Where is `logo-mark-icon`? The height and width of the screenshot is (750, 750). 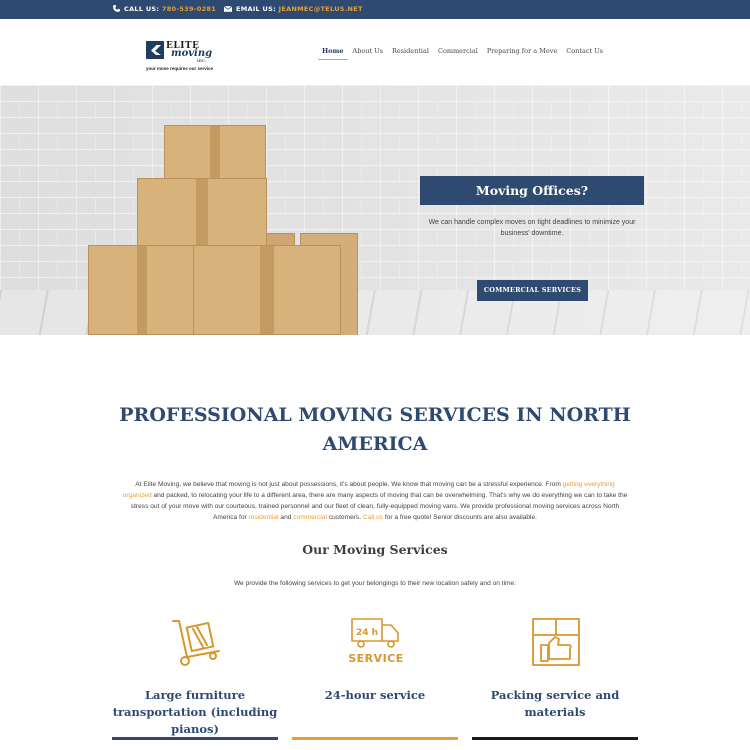
logo-mark-icon is located at coordinates (155, 50).